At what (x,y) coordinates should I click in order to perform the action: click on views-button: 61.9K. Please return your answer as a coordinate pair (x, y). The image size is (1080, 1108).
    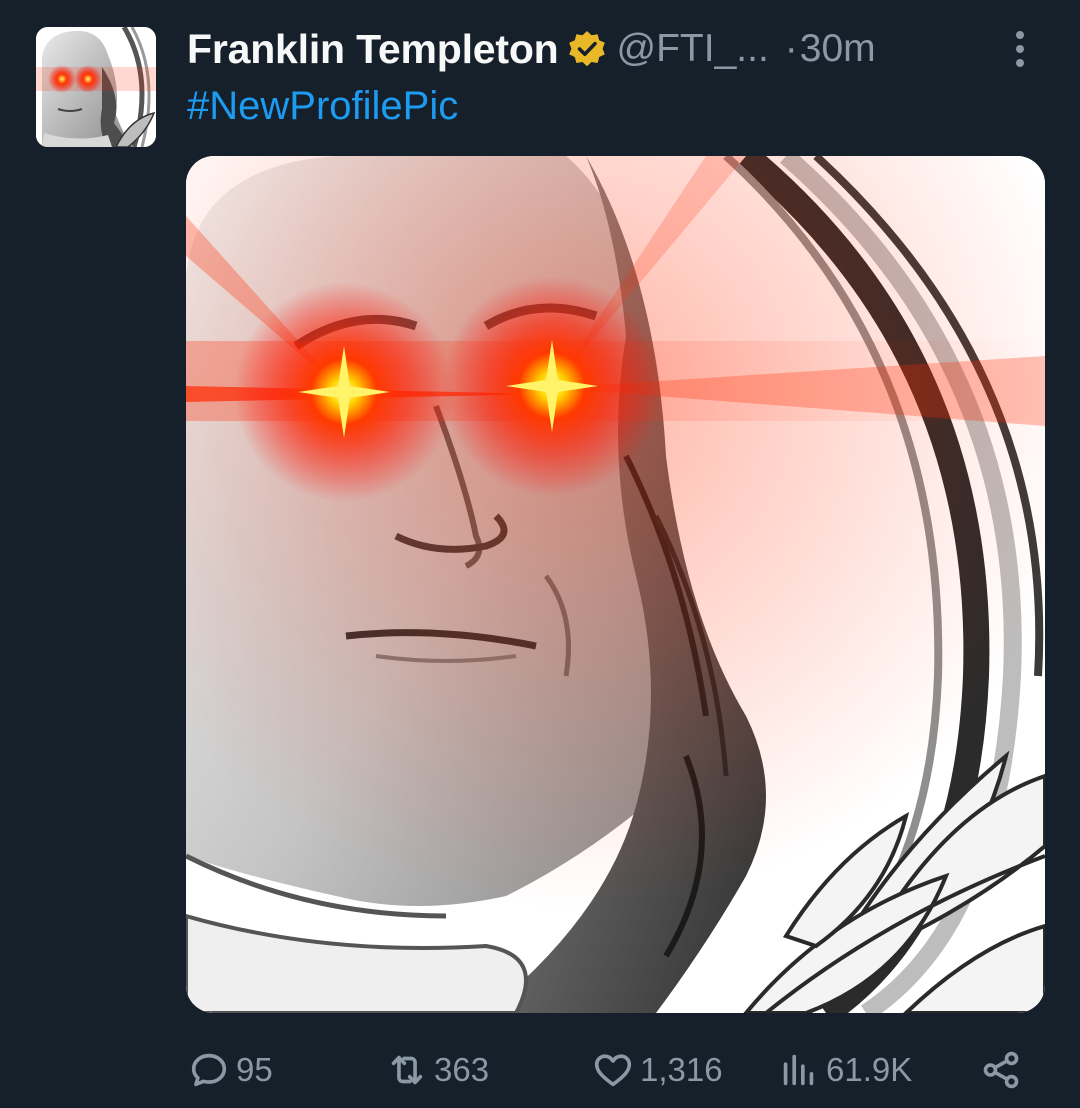
    Looking at the image, I should click on (844, 1070).